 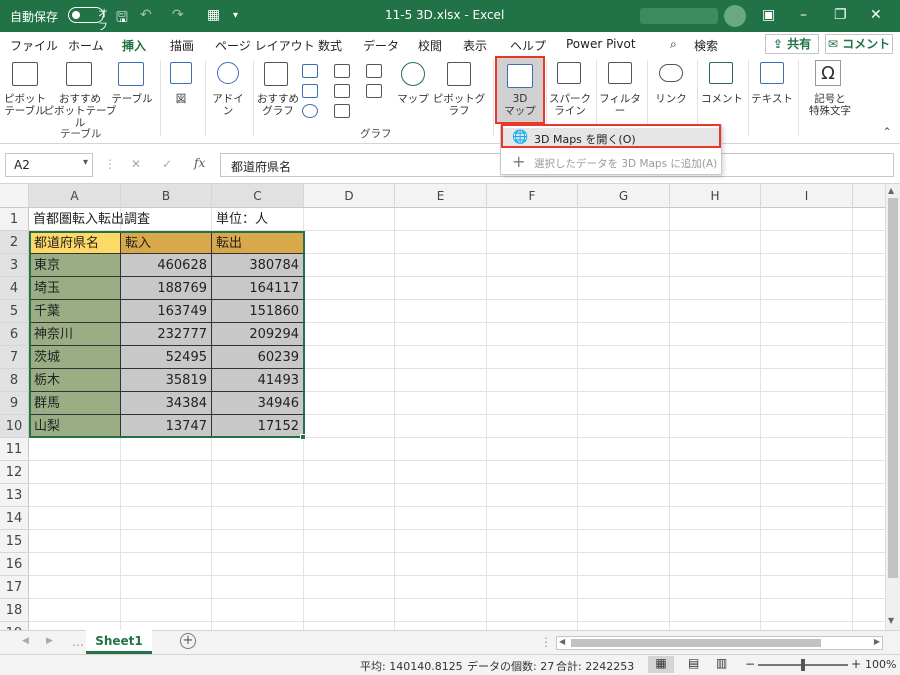 I want to click on comments-button: ✉ コメント, so click(x=859, y=44).